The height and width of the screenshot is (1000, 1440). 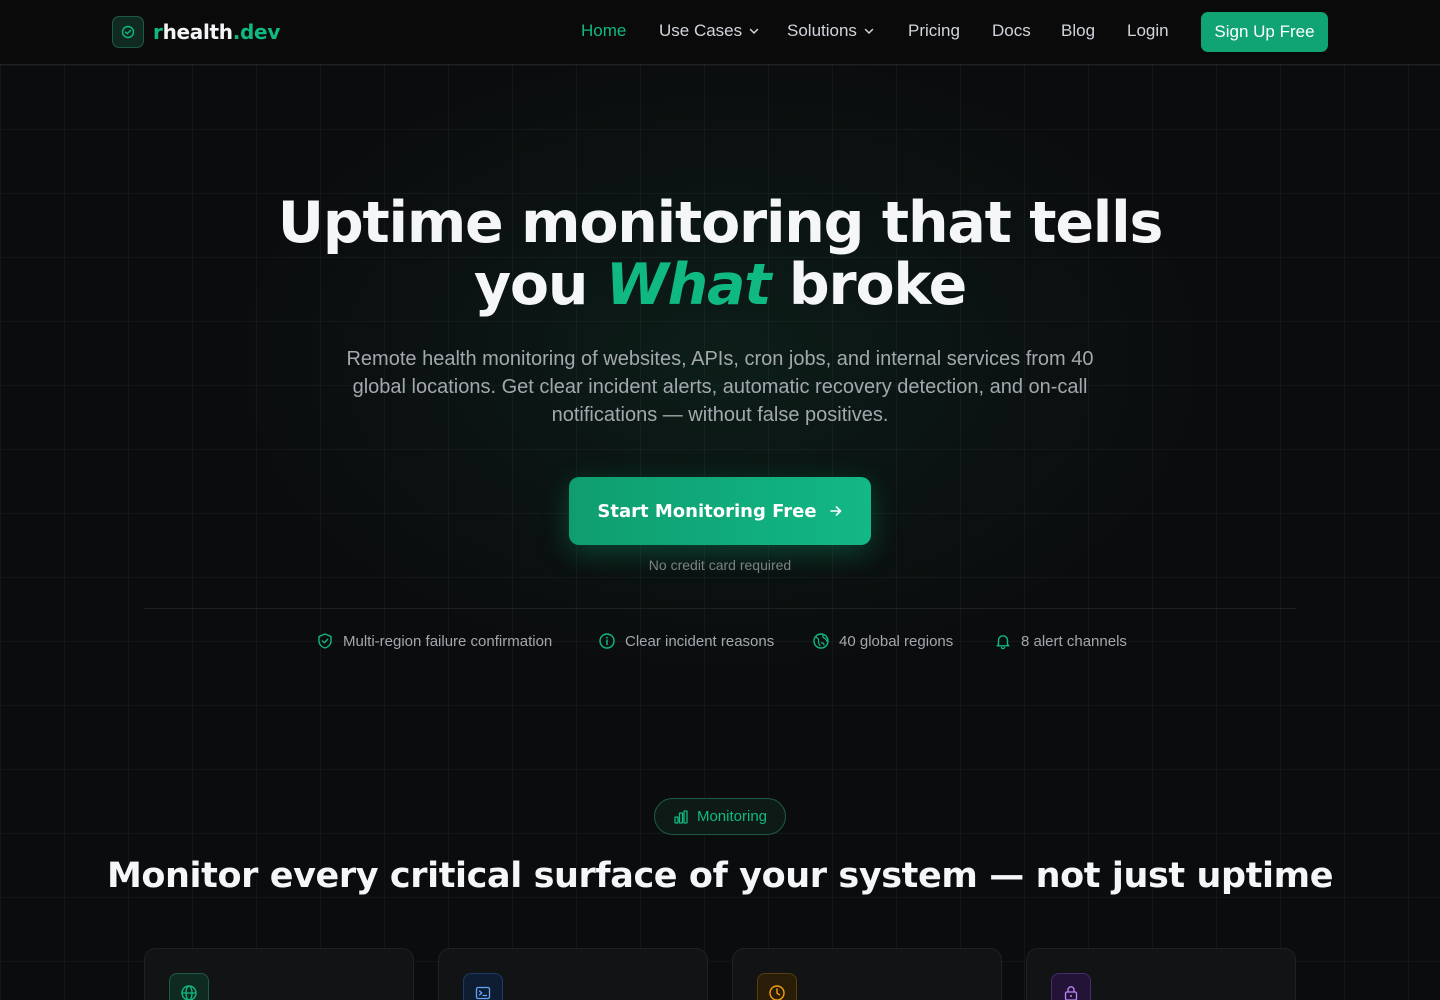 I want to click on nav-login: Login, so click(x=1148, y=31).